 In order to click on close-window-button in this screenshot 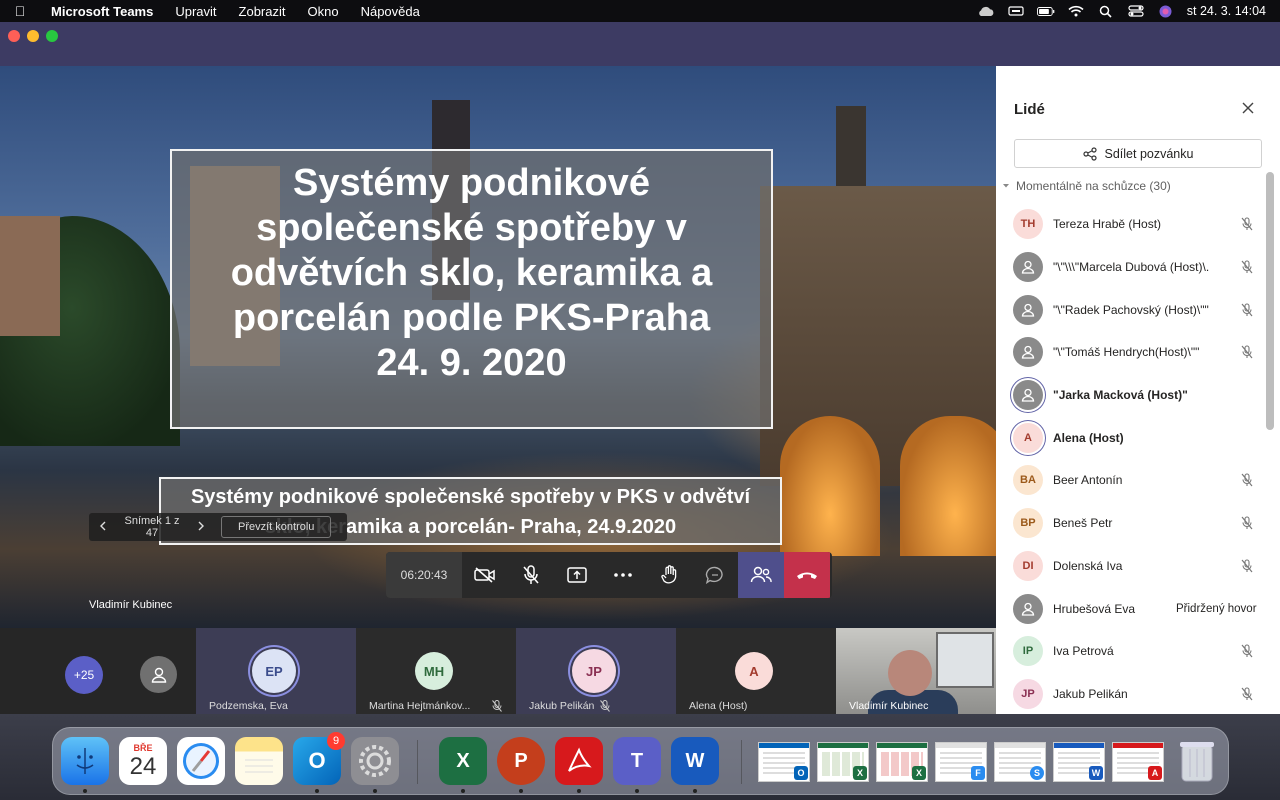, I will do `click(14, 36)`.